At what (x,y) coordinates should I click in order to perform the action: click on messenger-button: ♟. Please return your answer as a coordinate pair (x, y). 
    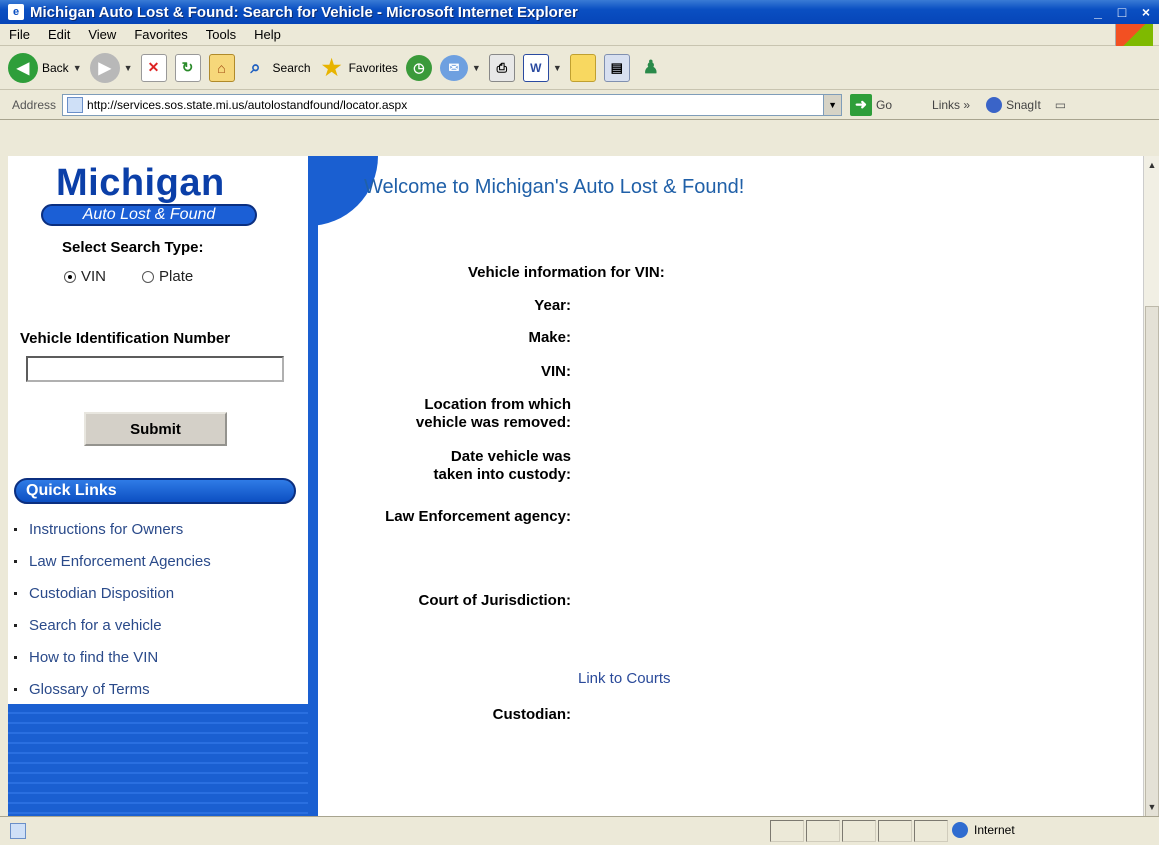
    Looking at the image, I should click on (651, 68).